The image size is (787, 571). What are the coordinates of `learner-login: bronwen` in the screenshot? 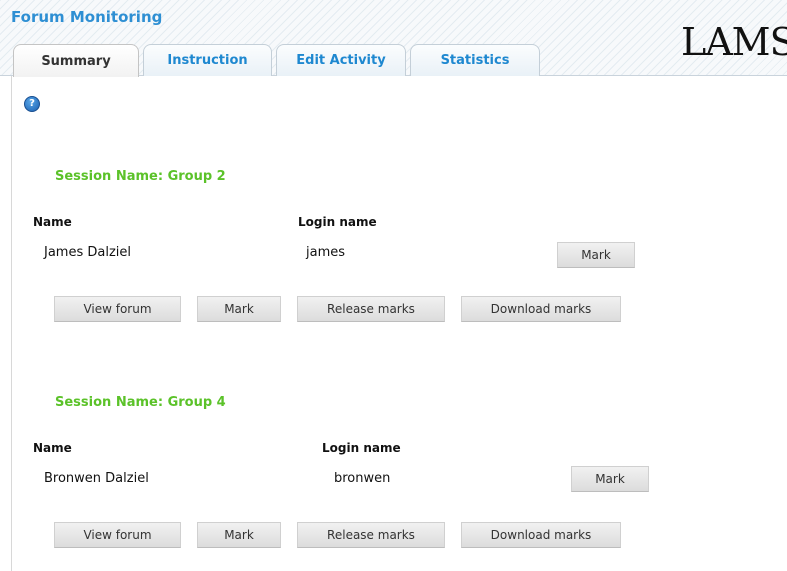 It's located at (362, 478).